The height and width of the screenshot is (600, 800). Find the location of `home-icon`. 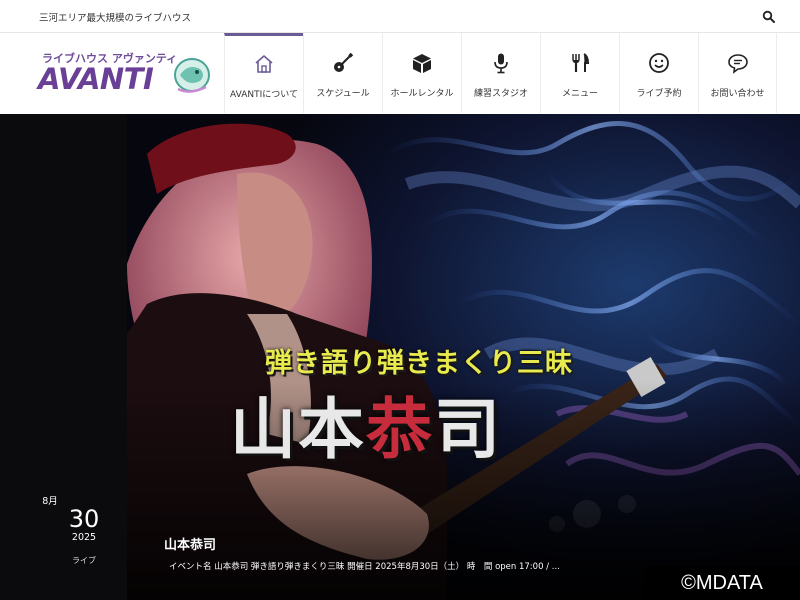

home-icon is located at coordinates (264, 64).